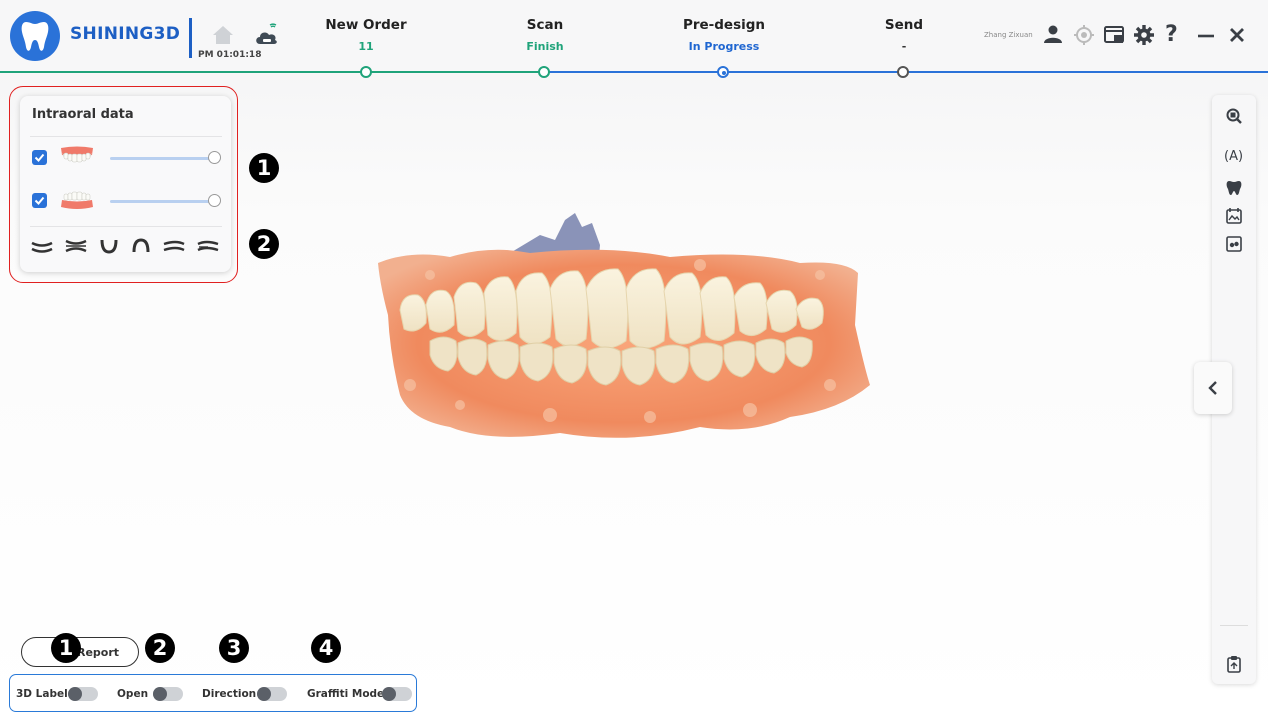 The image size is (1268, 713). Describe the element at coordinates (1084, 37) in the screenshot. I see `crosshair-icon` at that location.